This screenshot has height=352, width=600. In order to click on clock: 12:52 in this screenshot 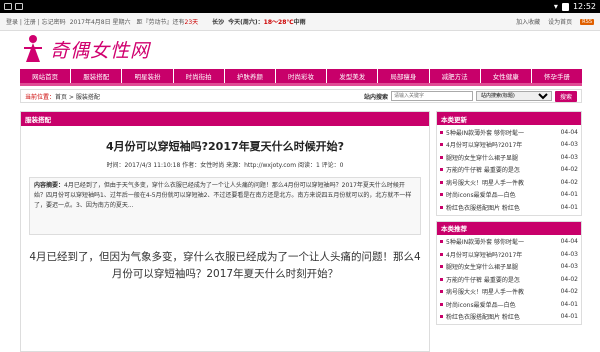, I will do `click(584, 6)`.